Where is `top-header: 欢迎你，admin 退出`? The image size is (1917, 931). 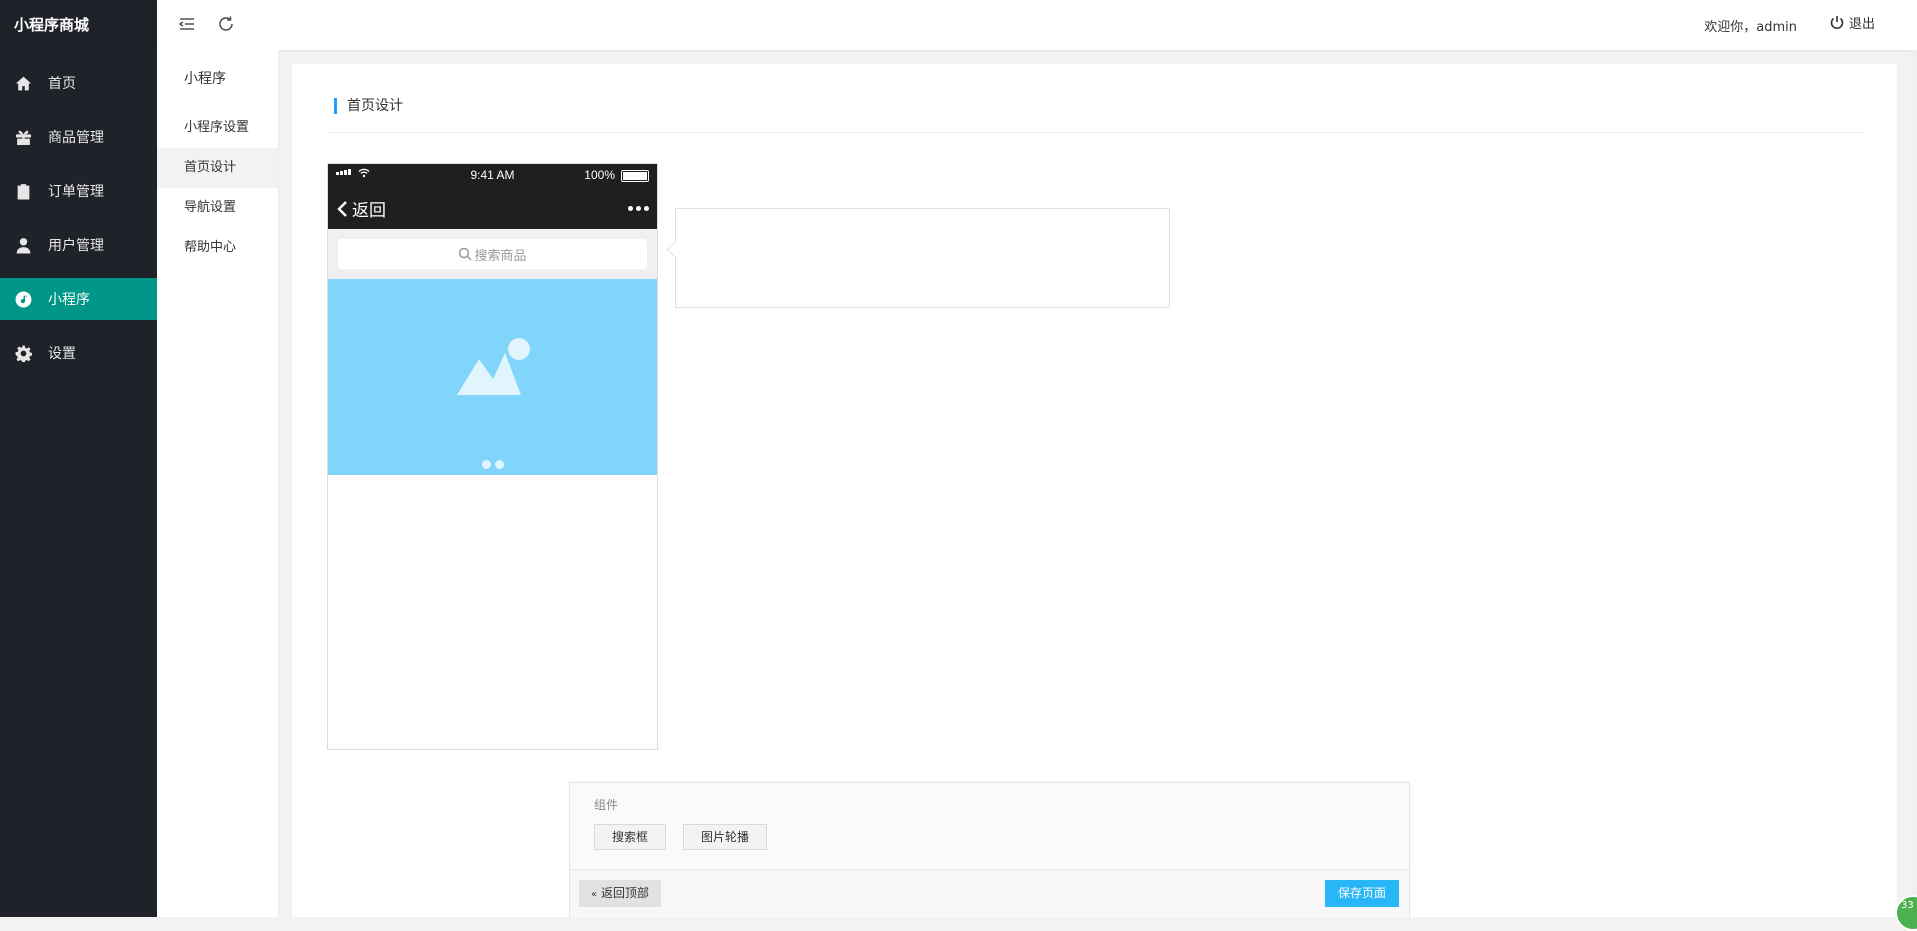 top-header: 欢迎你，admin 退出 is located at coordinates (1037, 25).